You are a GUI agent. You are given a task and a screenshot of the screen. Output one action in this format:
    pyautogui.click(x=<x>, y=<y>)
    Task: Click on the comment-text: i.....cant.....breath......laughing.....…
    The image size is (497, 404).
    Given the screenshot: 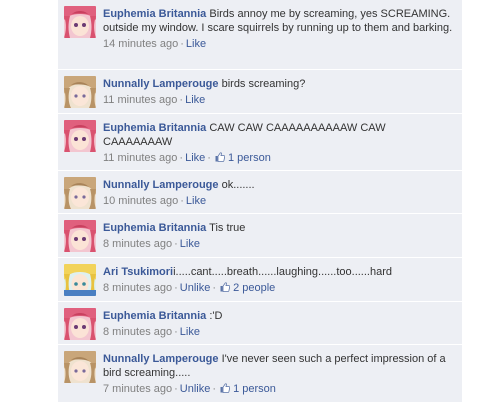 What is the action you would take?
    pyautogui.click(x=282, y=272)
    